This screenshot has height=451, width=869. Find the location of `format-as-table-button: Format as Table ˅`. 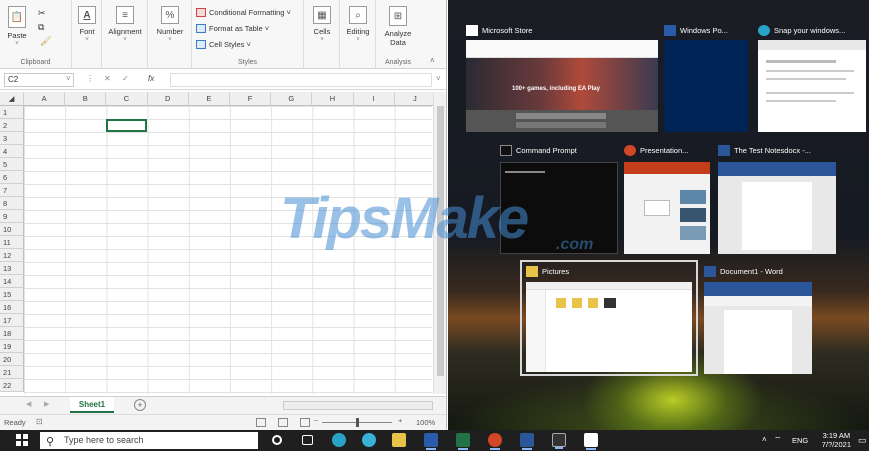

format-as-table-button: Format as Table ˅ is located at coordinates (232, 28).